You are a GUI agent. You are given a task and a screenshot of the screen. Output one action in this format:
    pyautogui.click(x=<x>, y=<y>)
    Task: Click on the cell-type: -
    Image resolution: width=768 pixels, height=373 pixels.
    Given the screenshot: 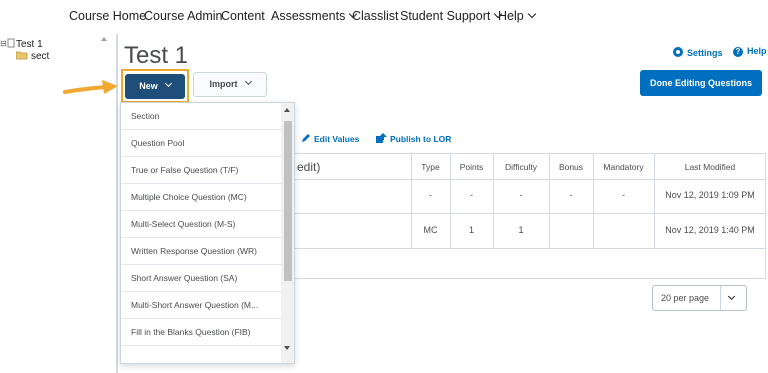 What is the action you would take?
    pyautogui.click(x=430, y=195)
    